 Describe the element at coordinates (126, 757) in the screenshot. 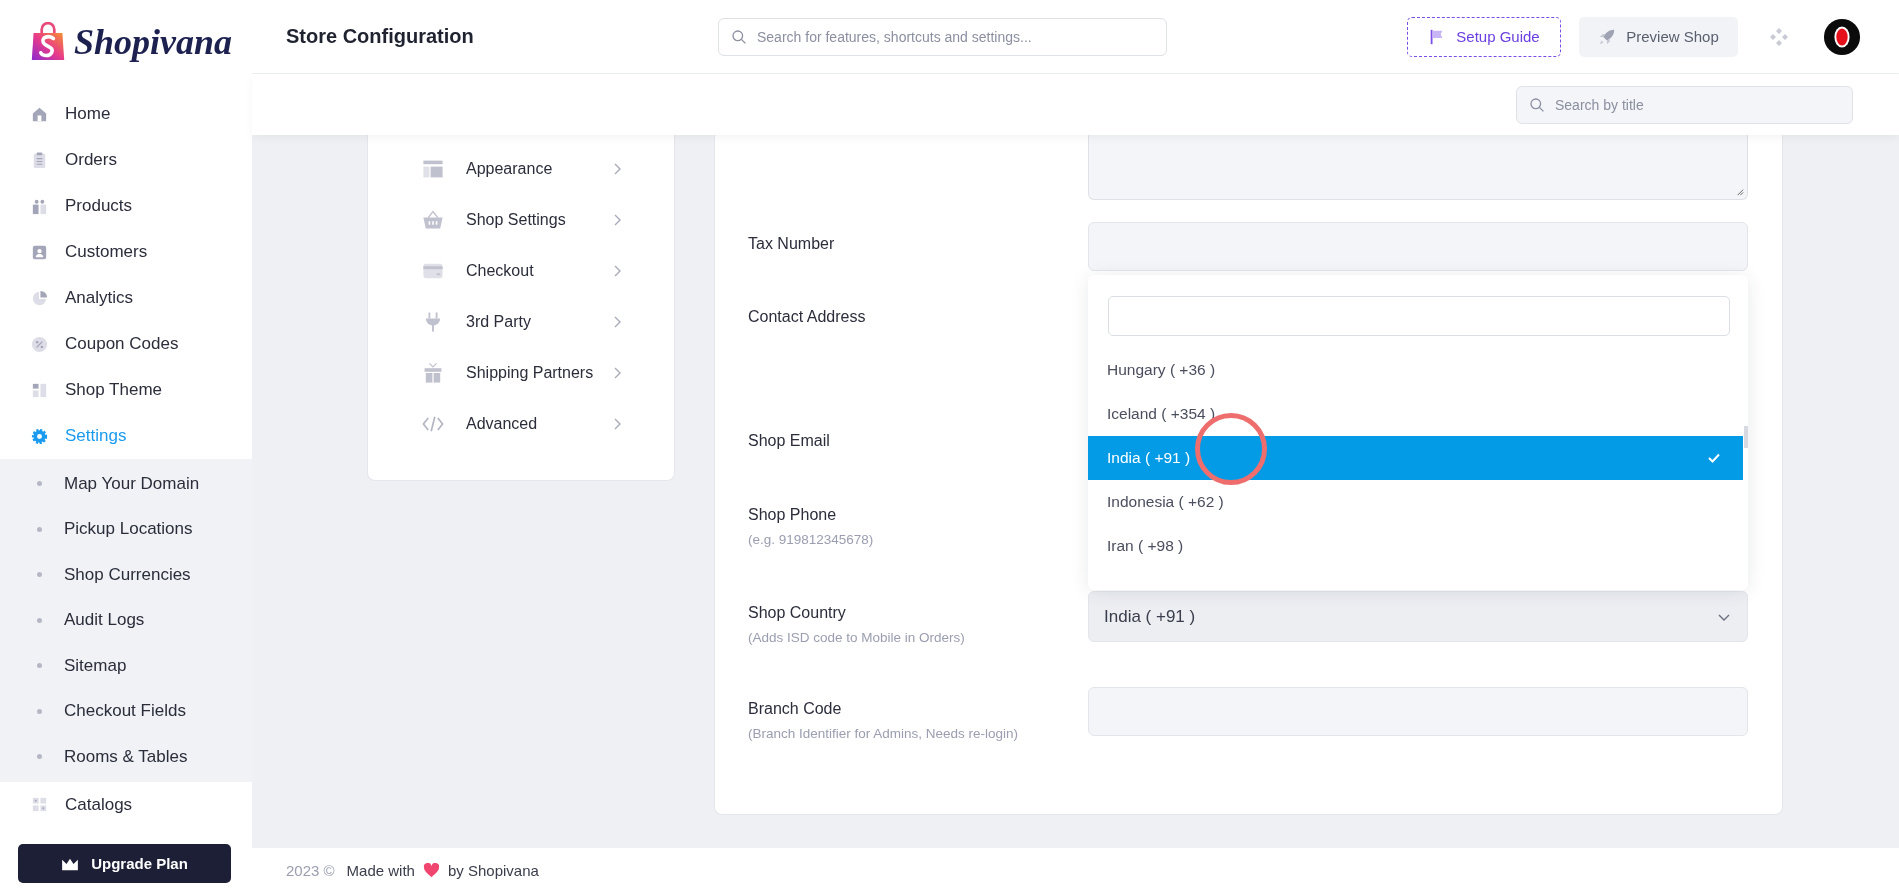

I see `sidebar-subitem: Rooms & Tables` at that location.